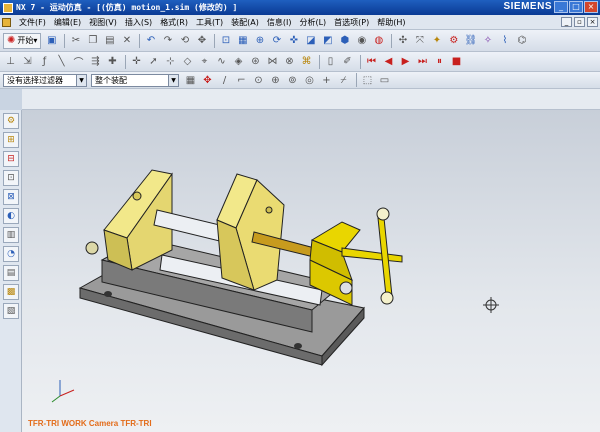 The height and width of the screenshot is (432, 600). I want to click on edge-style-icon: ◍, so click(378, 40).